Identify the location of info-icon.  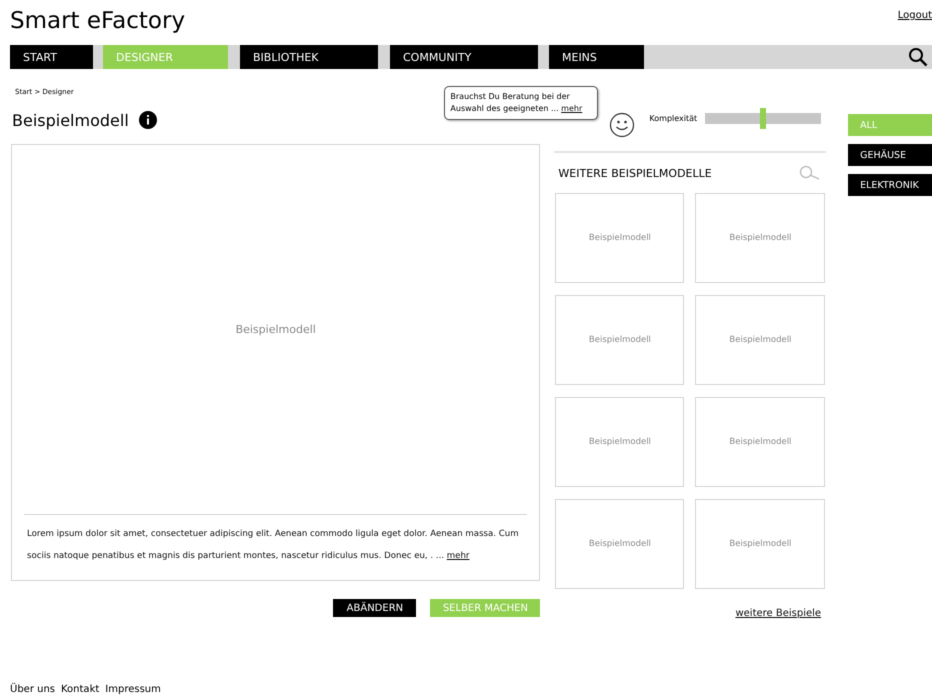
(147, 120).